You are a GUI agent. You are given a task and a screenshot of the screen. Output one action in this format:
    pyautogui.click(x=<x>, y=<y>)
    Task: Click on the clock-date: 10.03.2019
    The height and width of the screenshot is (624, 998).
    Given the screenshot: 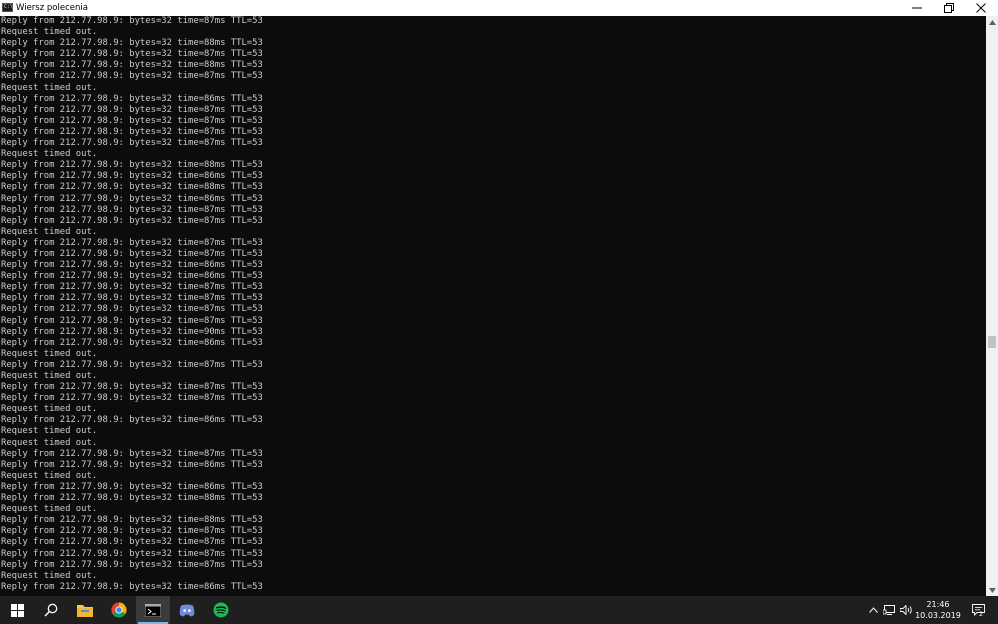 What is the action you would take?
    pyautogui.click(x=938, y=615)
    